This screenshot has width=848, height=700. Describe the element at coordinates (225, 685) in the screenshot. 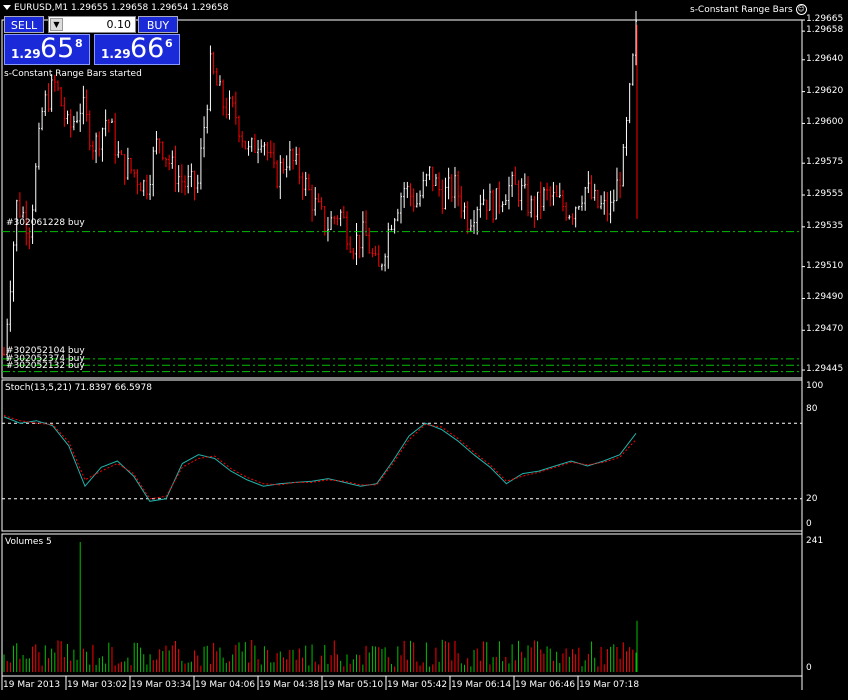

I see `time-tick-label: 19 Mar 04:06` at that location.